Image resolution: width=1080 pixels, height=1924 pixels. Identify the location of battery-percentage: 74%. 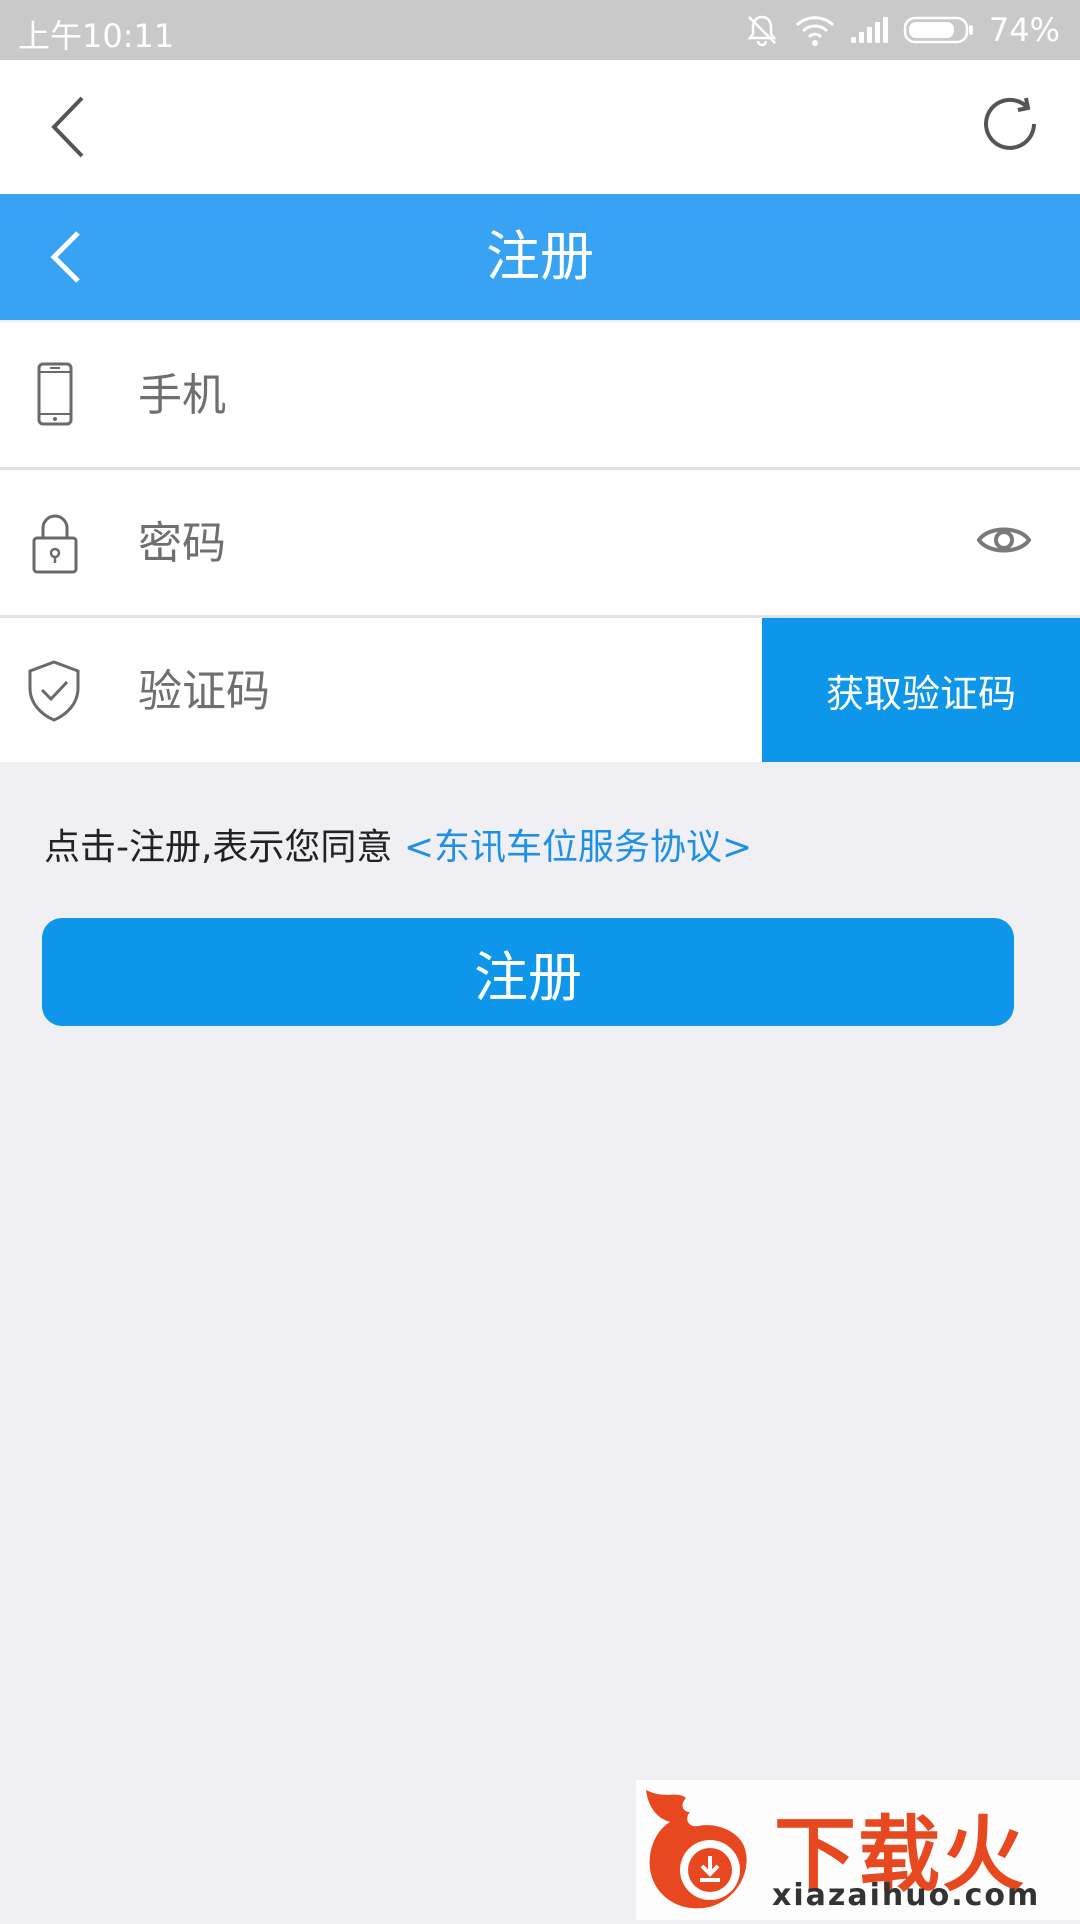
(1024, 30).